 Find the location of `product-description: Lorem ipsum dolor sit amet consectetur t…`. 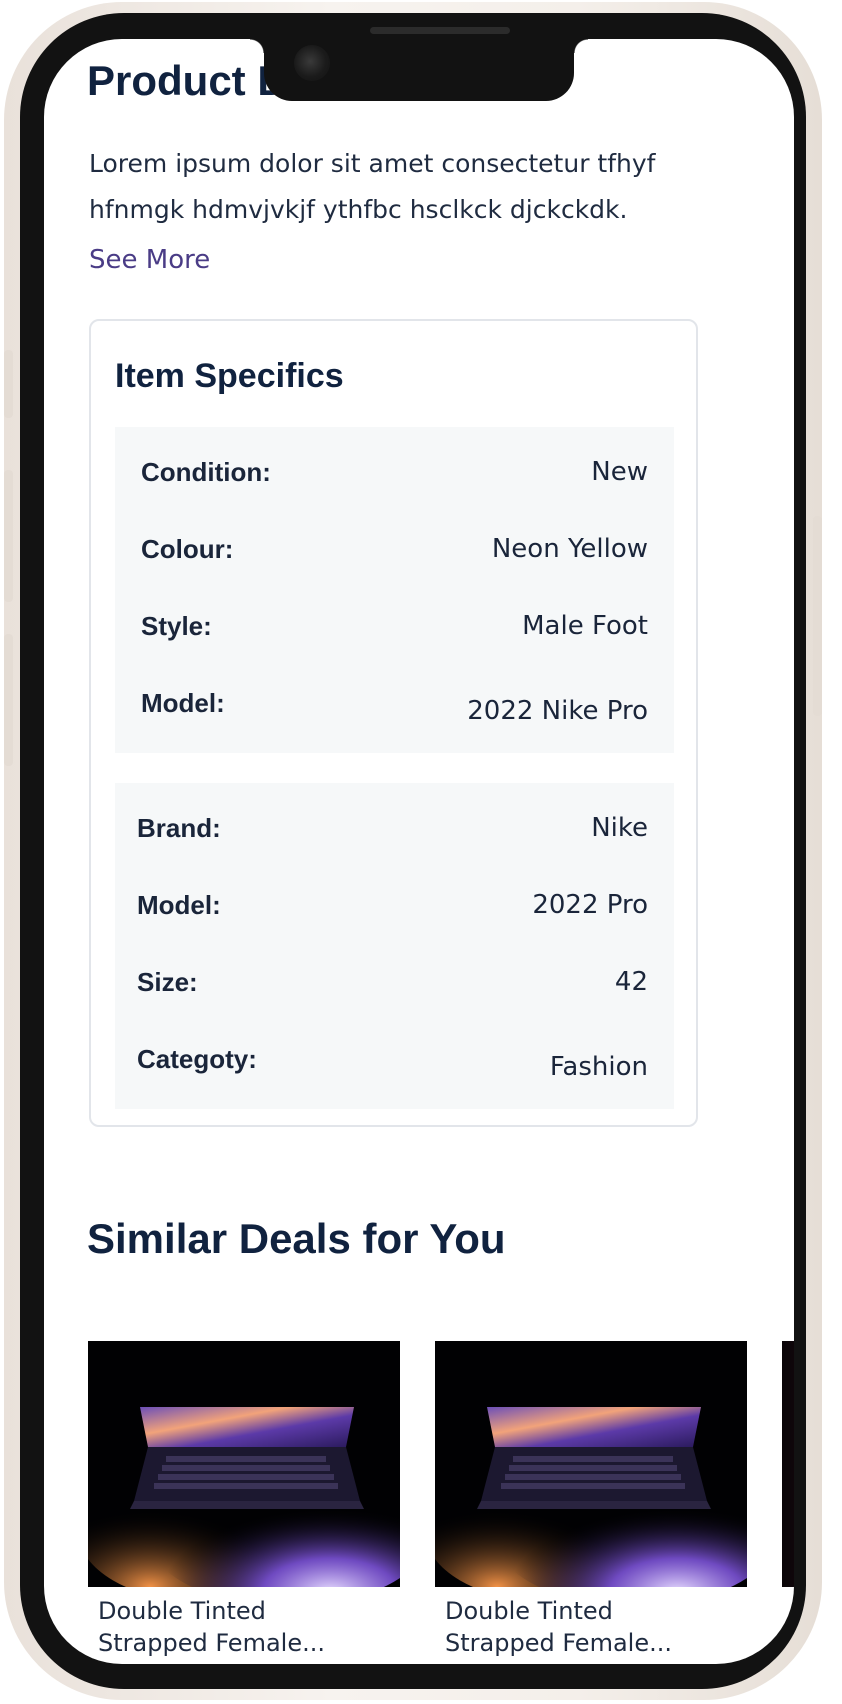

product-description: Lorem ipsum dolor sit amet consectetur t… is located at coordinates (372, 186).